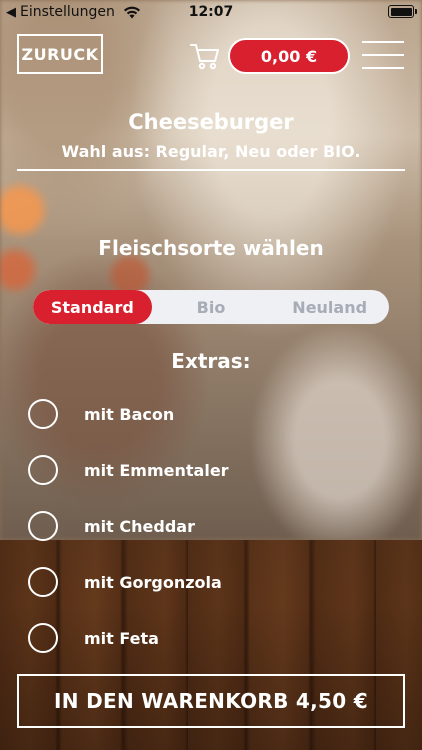 This screenshot has width=422, height=750. Describe the element at coordinates (129, 414) in the screenshot. I see `extra-label: mit Bacon` at that location.